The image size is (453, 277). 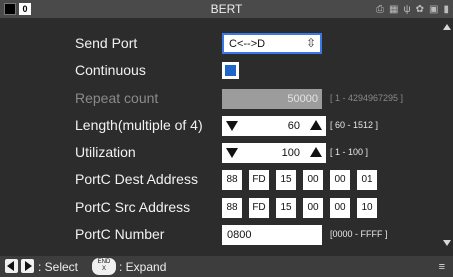 I want to click on portc-number-label: PortC Number, so click(x=120, y=234).